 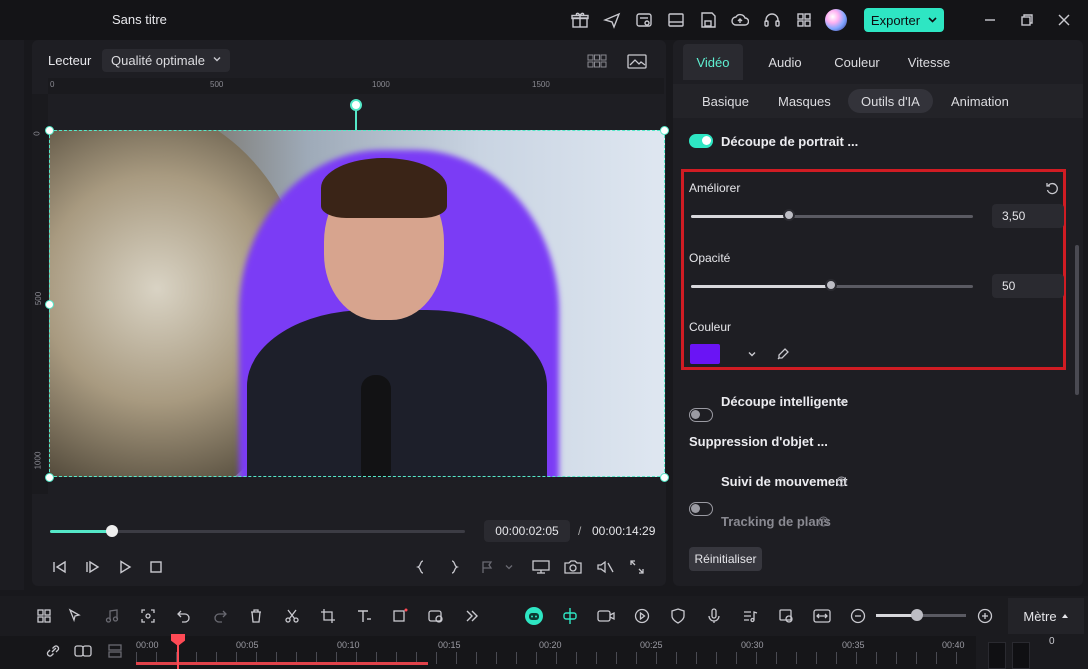 What do you see at coordinates (843, 401) in the screenshot?
I see `caret-up-icon` at bounding box center [843, 401].